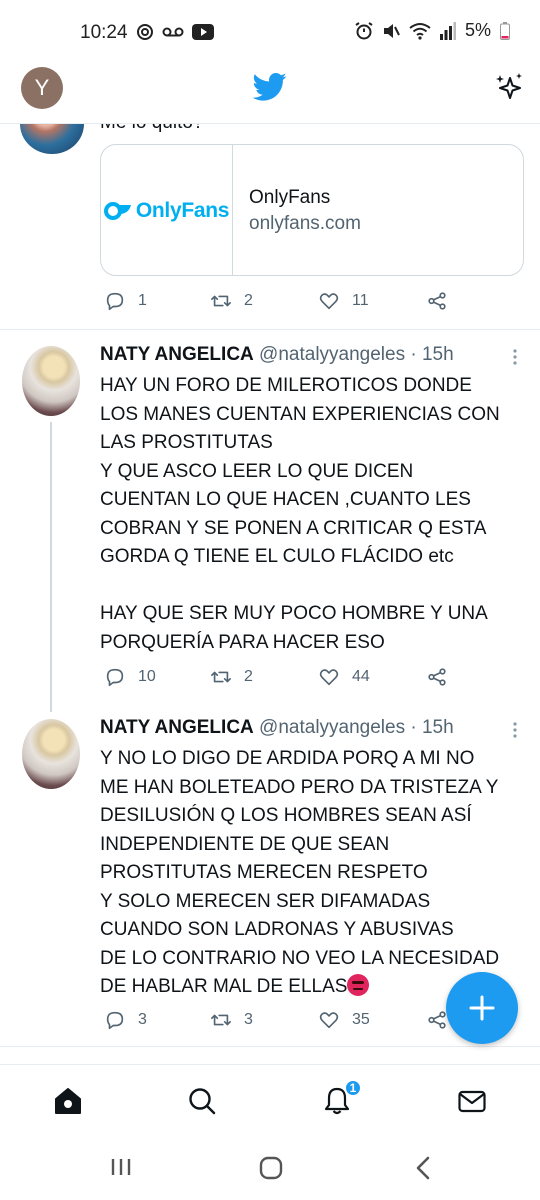 This screenshot has height=1200, width=540. I want to click on voicemail-icon, so click(173, 32).